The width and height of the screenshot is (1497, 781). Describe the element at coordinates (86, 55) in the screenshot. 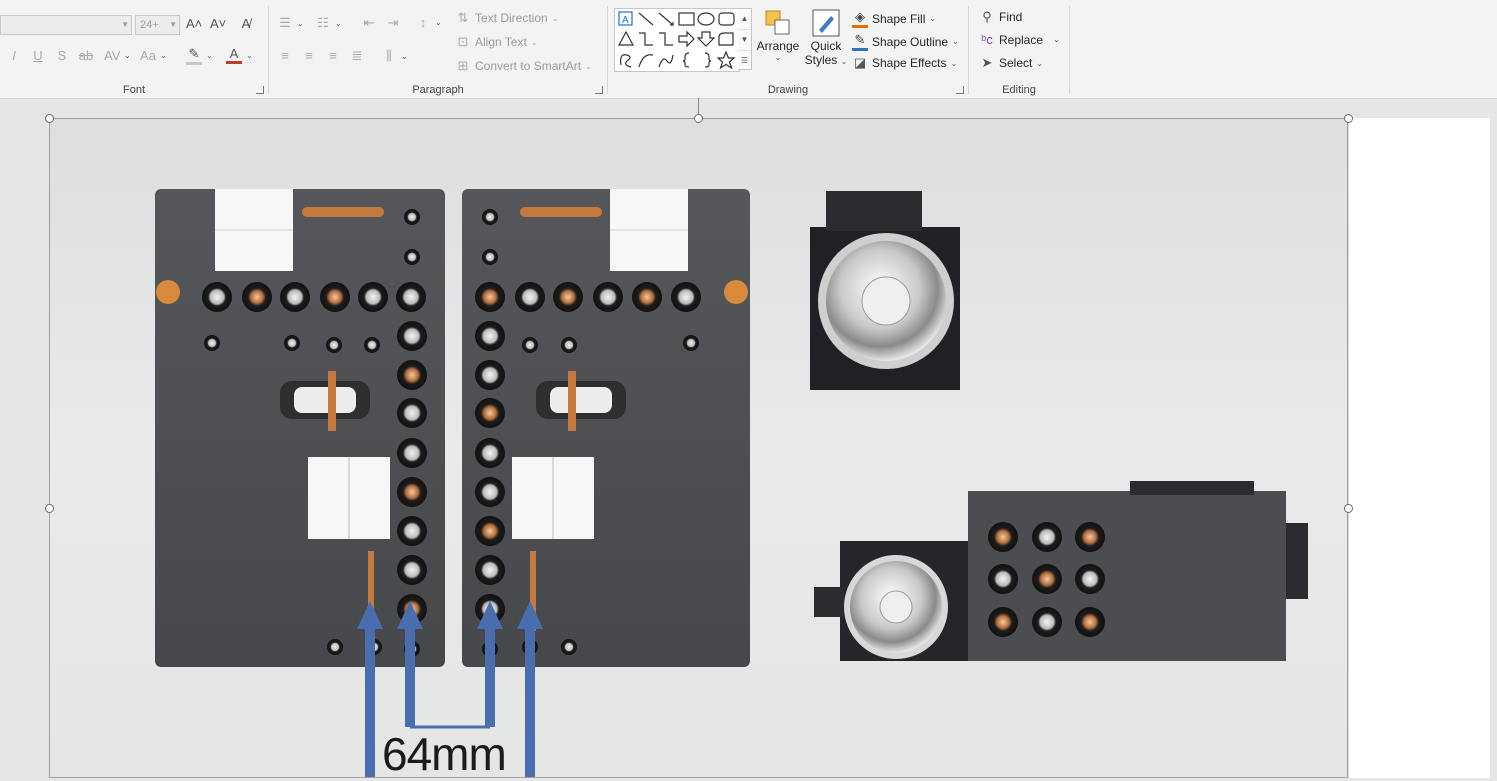

I see `strikethrough-button: ab` at that location.